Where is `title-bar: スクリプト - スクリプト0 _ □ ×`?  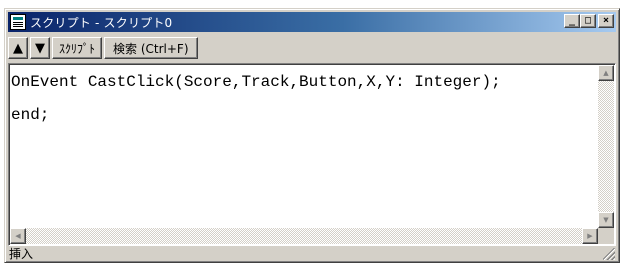 title-bar: スクリプト - スクリプト0 _ □ × is located at coordinates (312, 22).